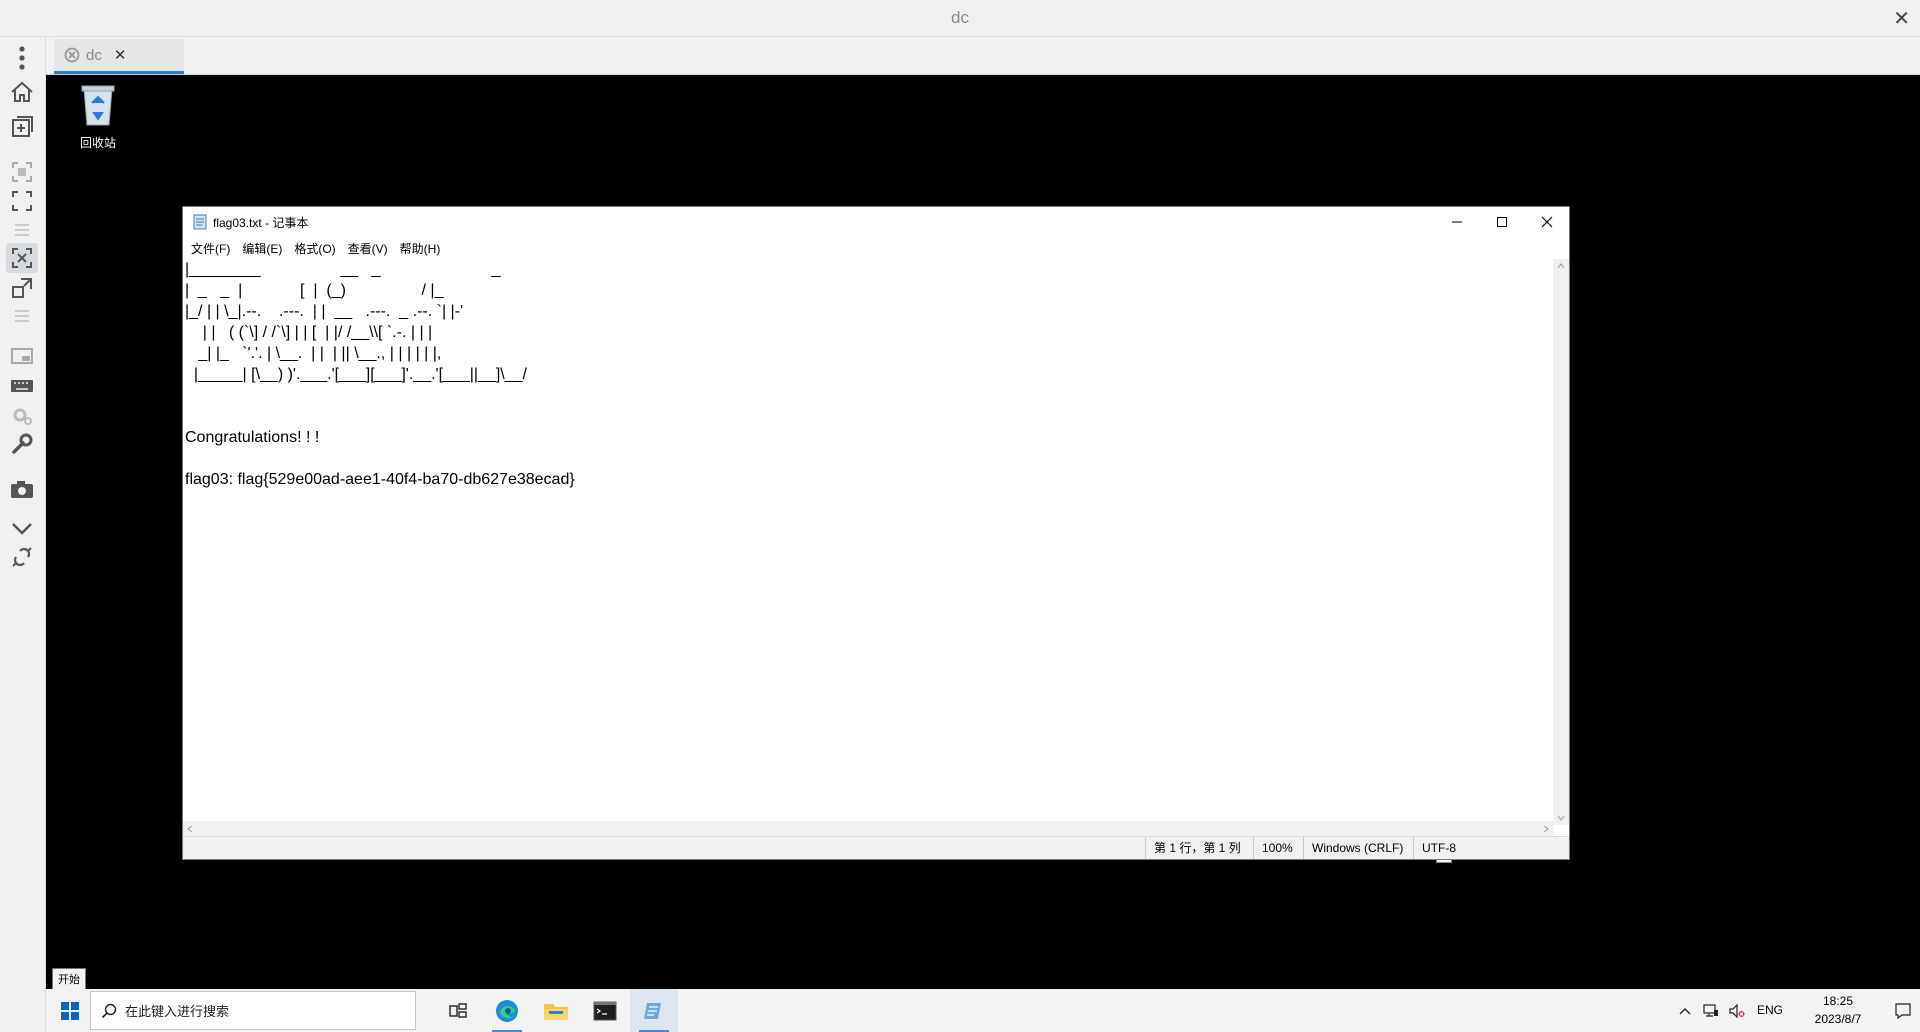 The height and width of the screenshot is (1032, 1920). I want to click on add-window-icon, so click(22, 126).